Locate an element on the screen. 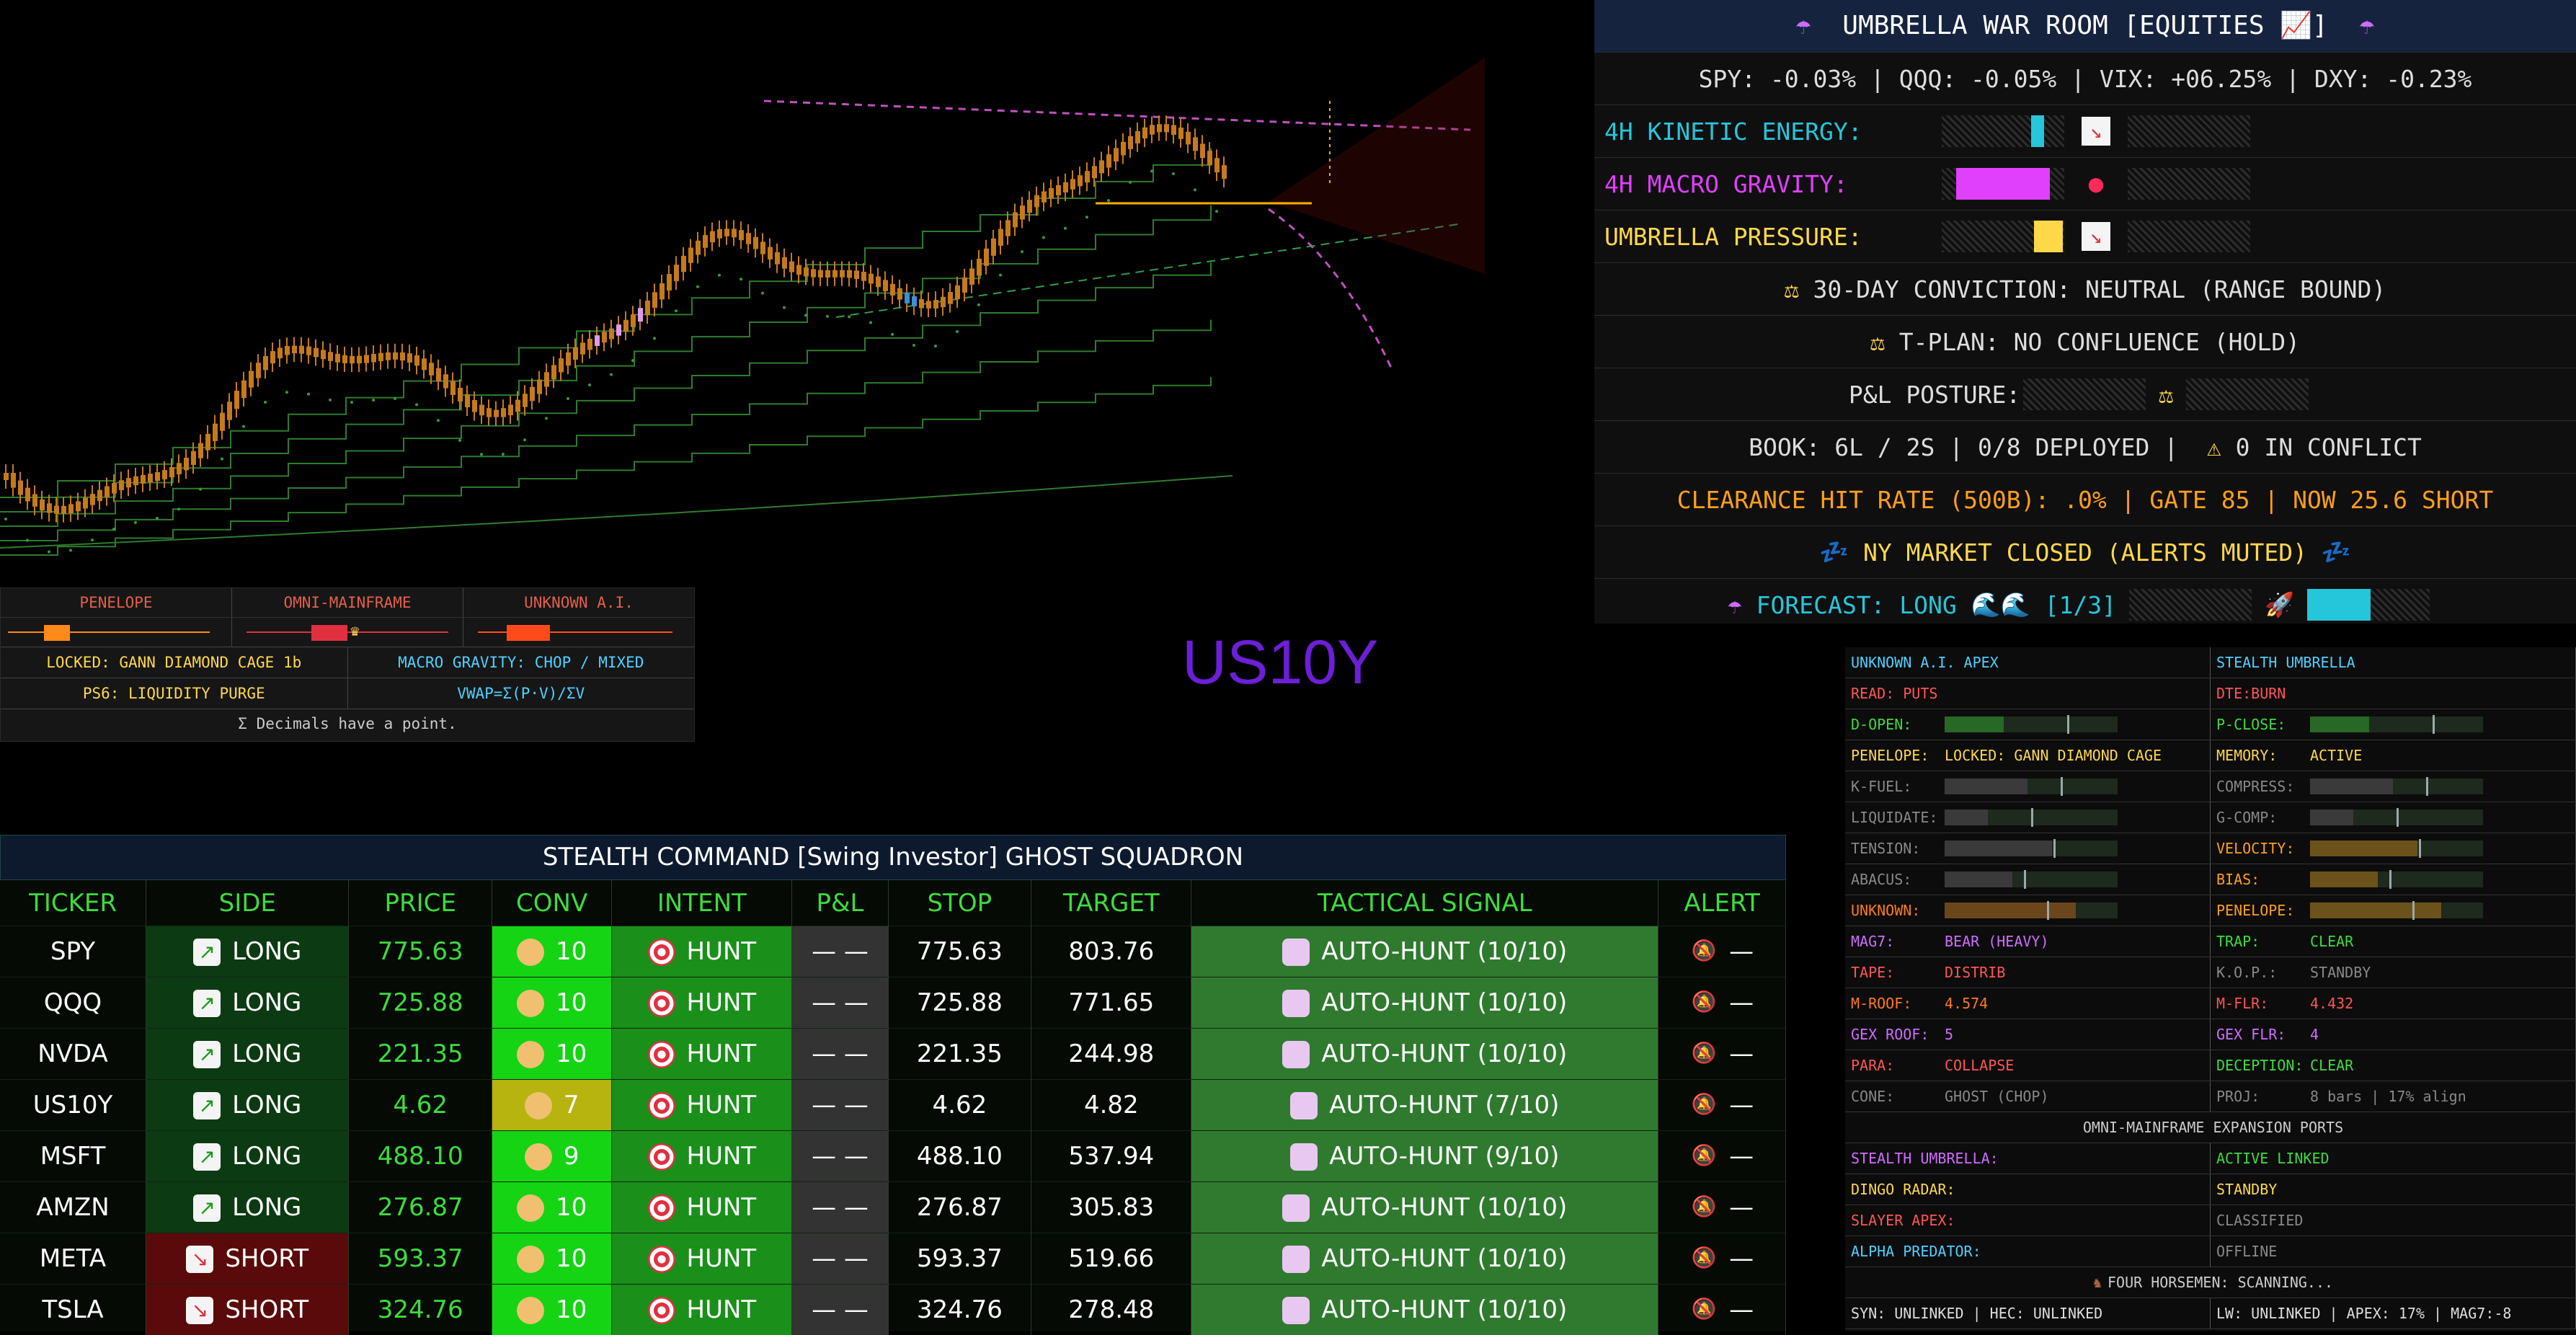 This screenshot has width=2576, height=1335. cell-conv: 10 is located at coordinates (551, 1259).